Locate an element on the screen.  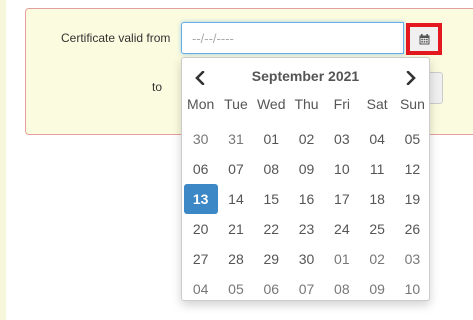
left-edge-strip is located at coordinates (3, 160).